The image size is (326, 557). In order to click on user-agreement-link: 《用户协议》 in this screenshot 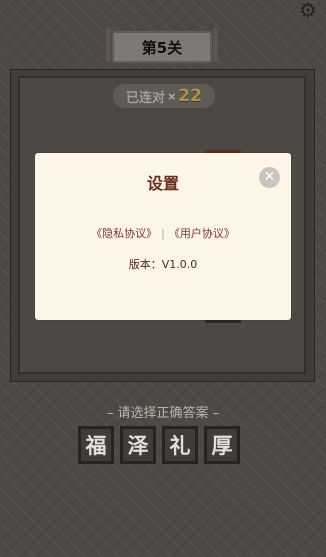, I will do `click(202, 233)`.